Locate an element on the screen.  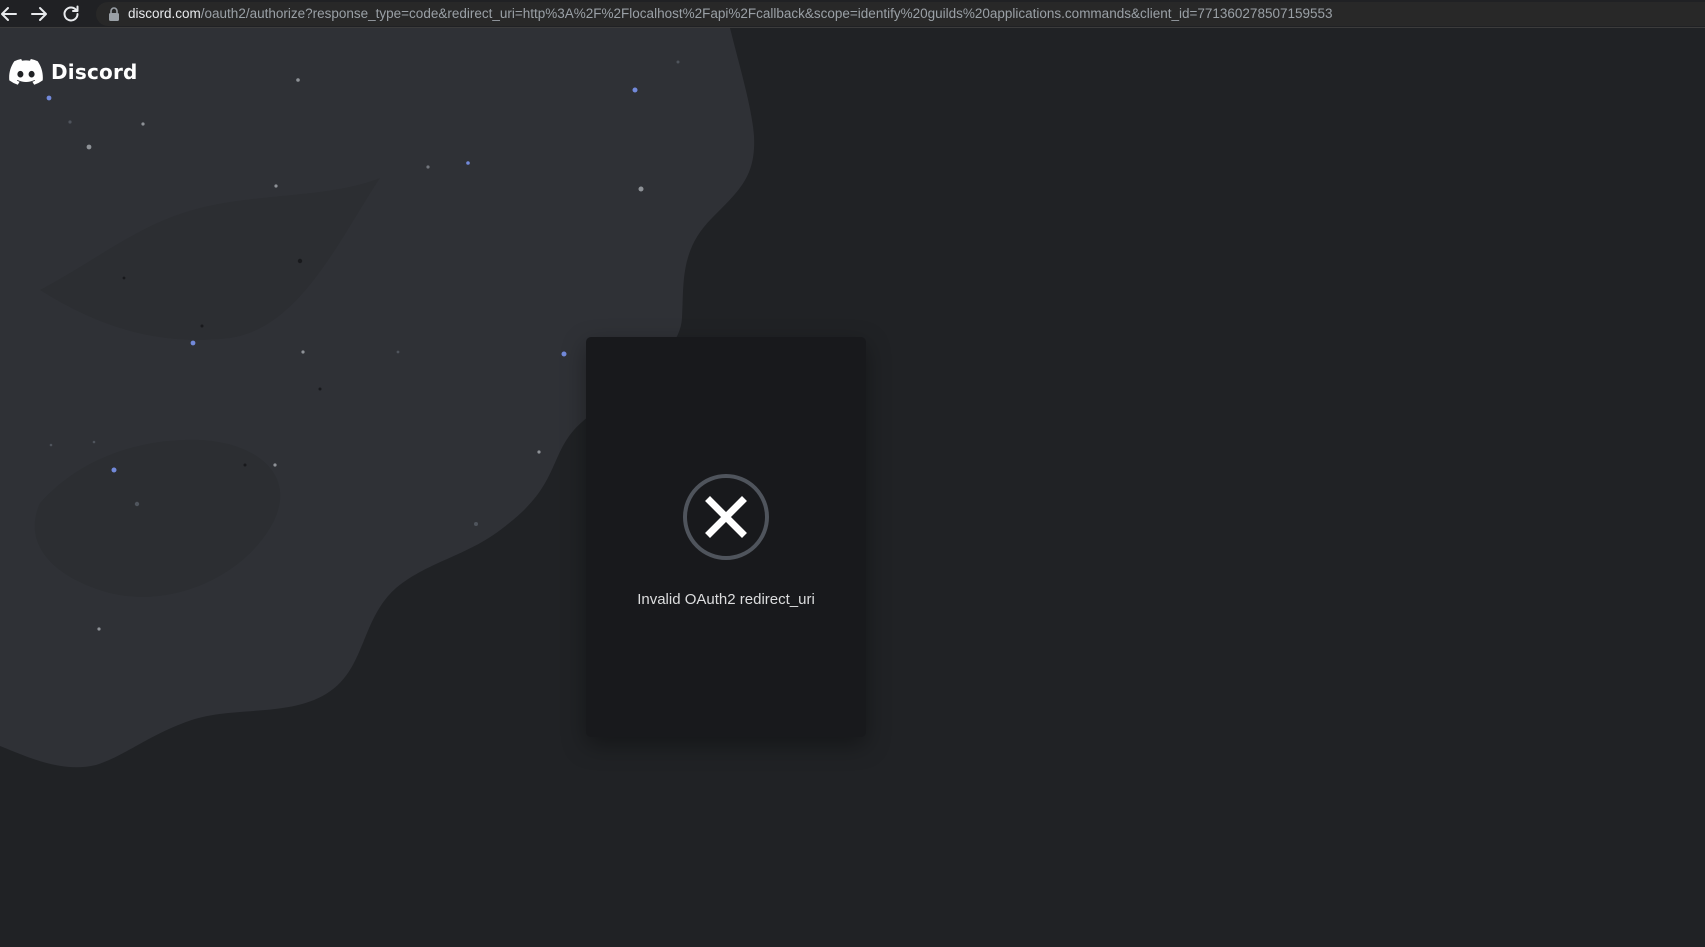
reload-icon is located at coordinates (71, 13).